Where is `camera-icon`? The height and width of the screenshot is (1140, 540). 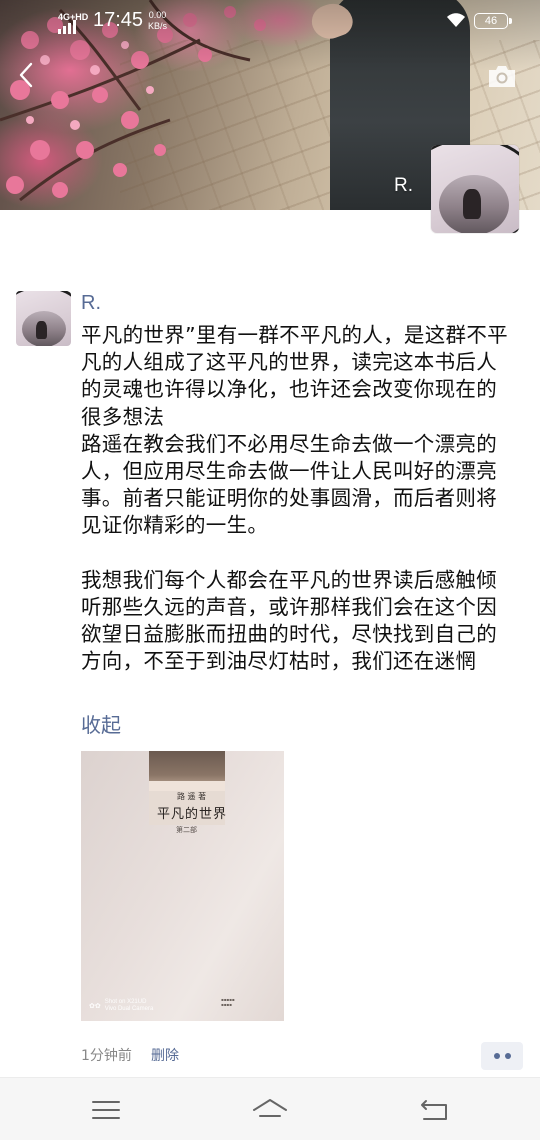
camera-icon is located at coordinates (502, 76).